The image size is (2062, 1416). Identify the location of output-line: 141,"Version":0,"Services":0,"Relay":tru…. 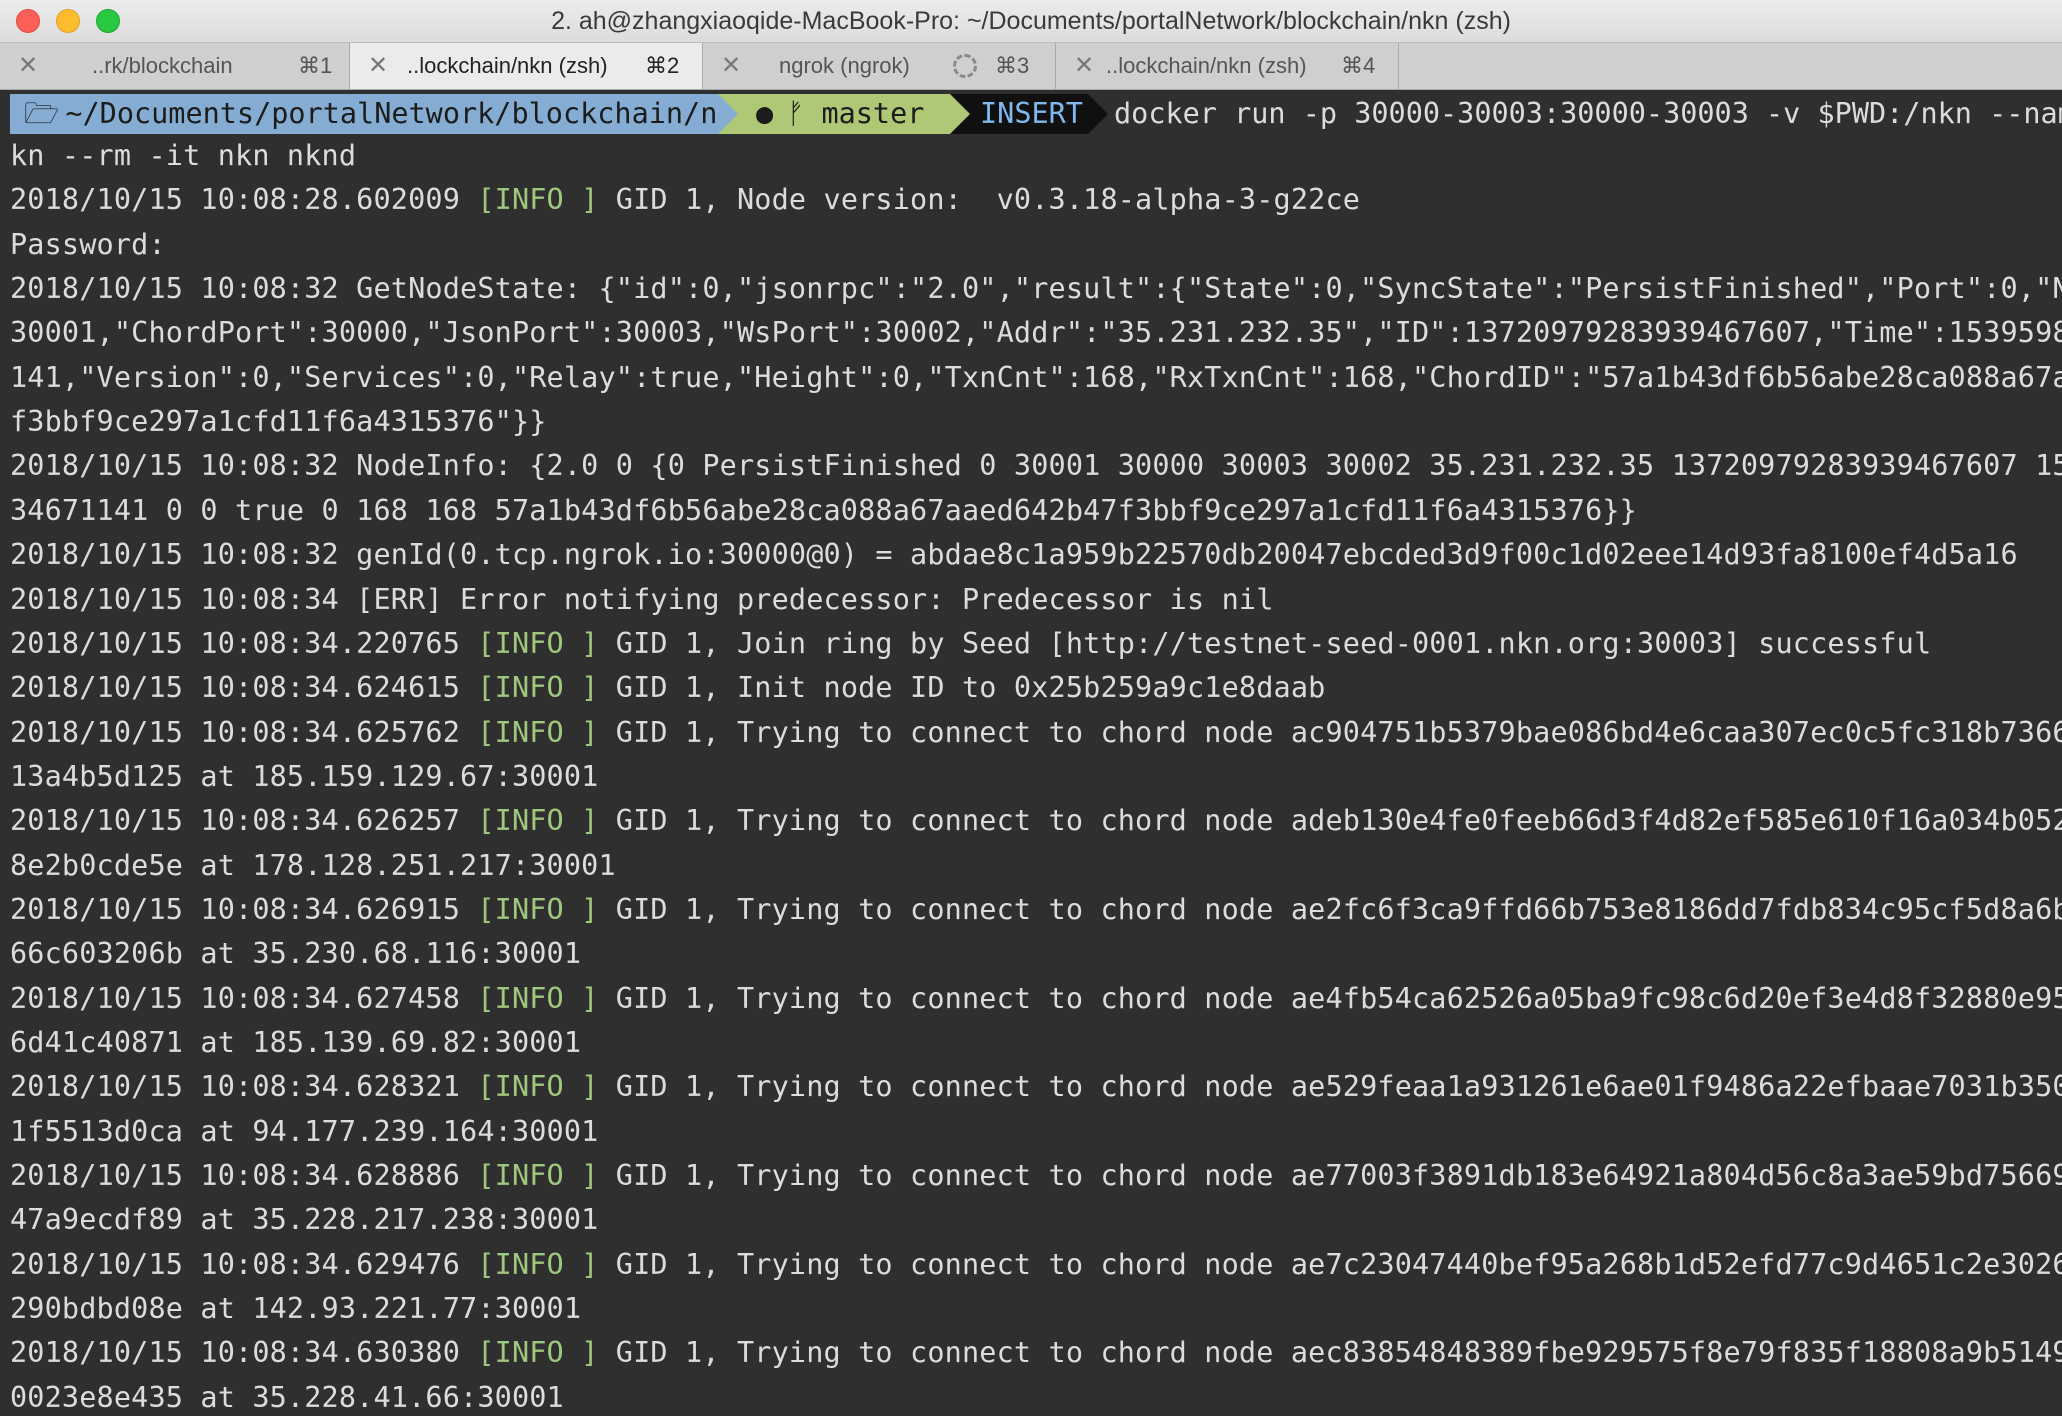
(1036, 377).